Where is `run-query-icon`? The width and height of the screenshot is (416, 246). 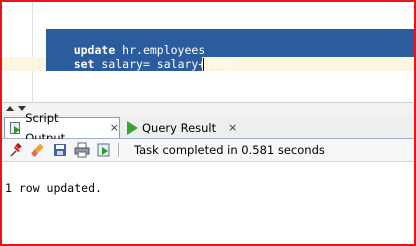 run-query-icon is located at coordinates (132, 127).